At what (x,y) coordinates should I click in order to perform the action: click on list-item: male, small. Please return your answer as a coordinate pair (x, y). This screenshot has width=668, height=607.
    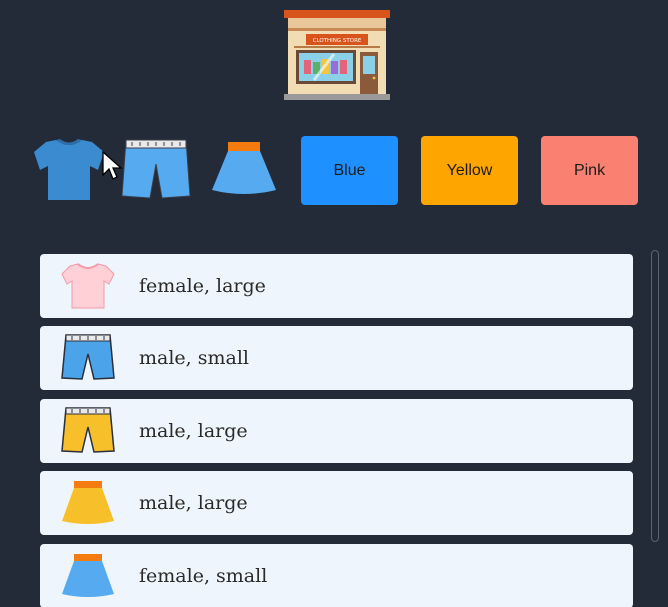
    Looking at the image, I should click on (336, 358).